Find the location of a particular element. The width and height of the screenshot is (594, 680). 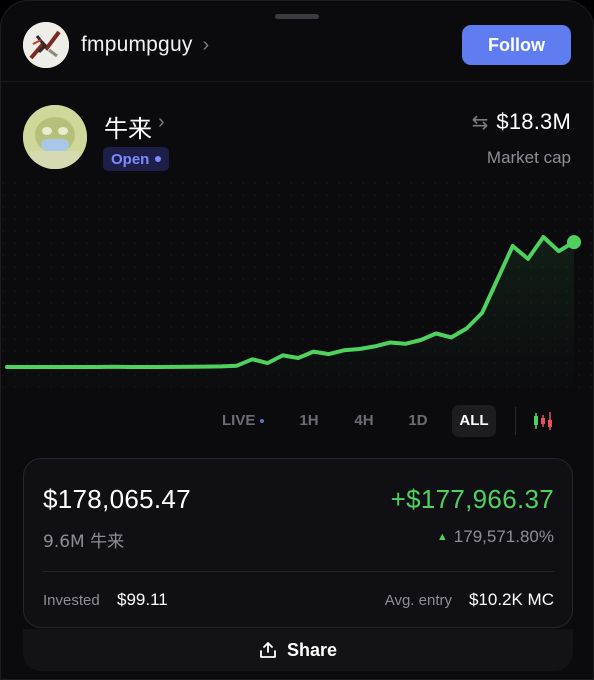

timeframe-live: LIVE is located at coordinates (247, 421).